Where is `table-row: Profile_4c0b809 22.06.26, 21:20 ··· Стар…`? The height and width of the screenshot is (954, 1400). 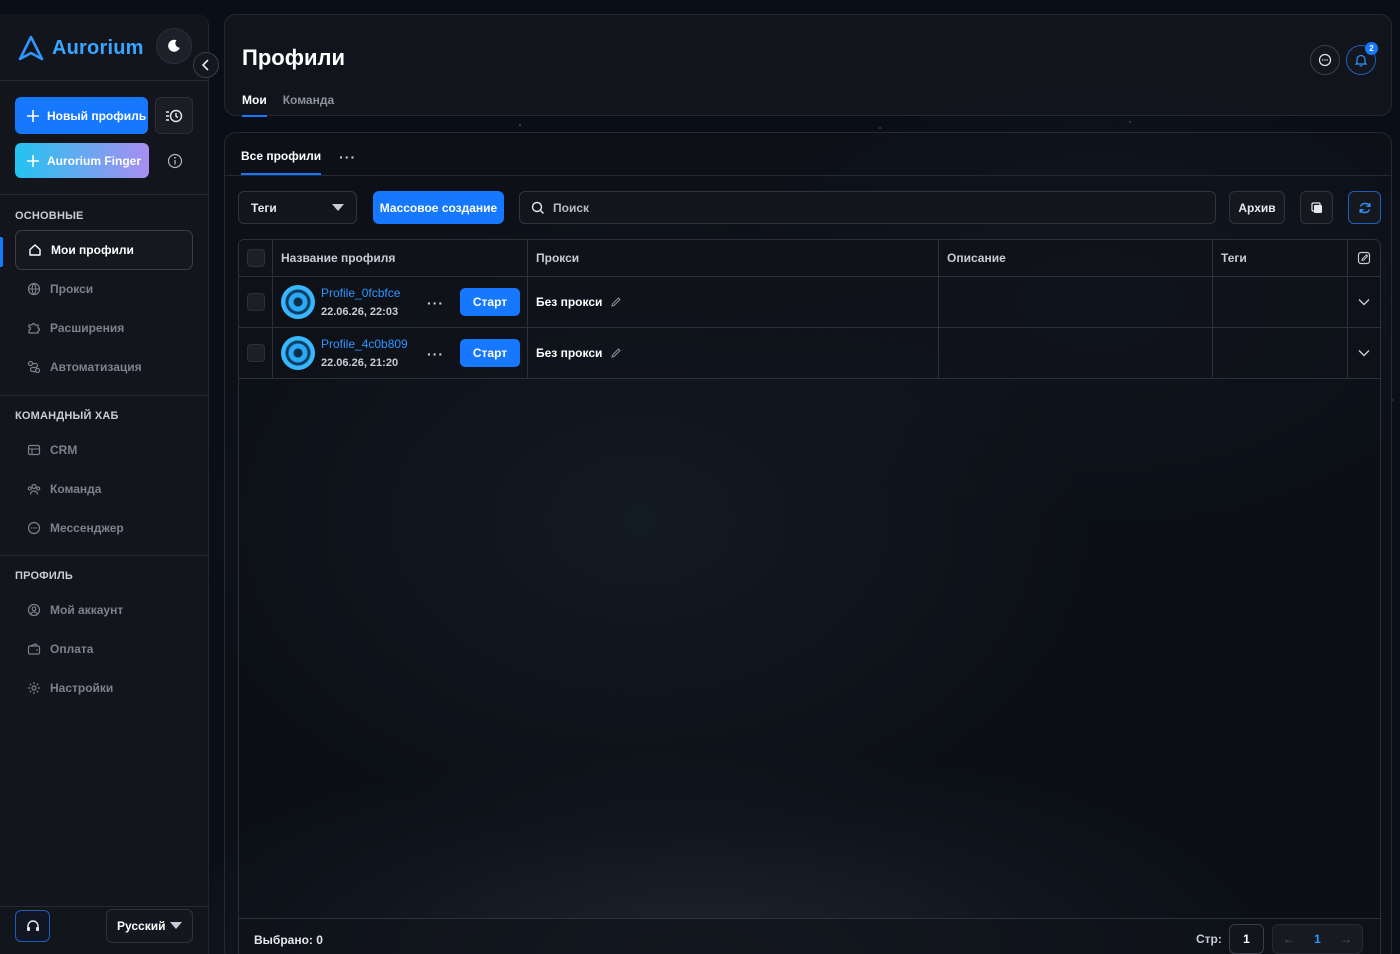 table-row: Profile_4c0b809 22.06.26, 21:20 ··· Стар… is located at coordinates (809, 353).